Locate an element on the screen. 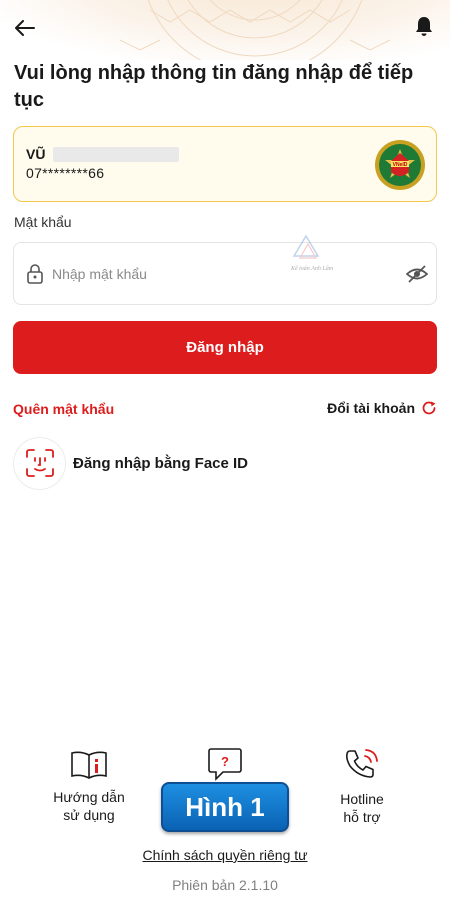  back-button is located at coordinates (25, 28).